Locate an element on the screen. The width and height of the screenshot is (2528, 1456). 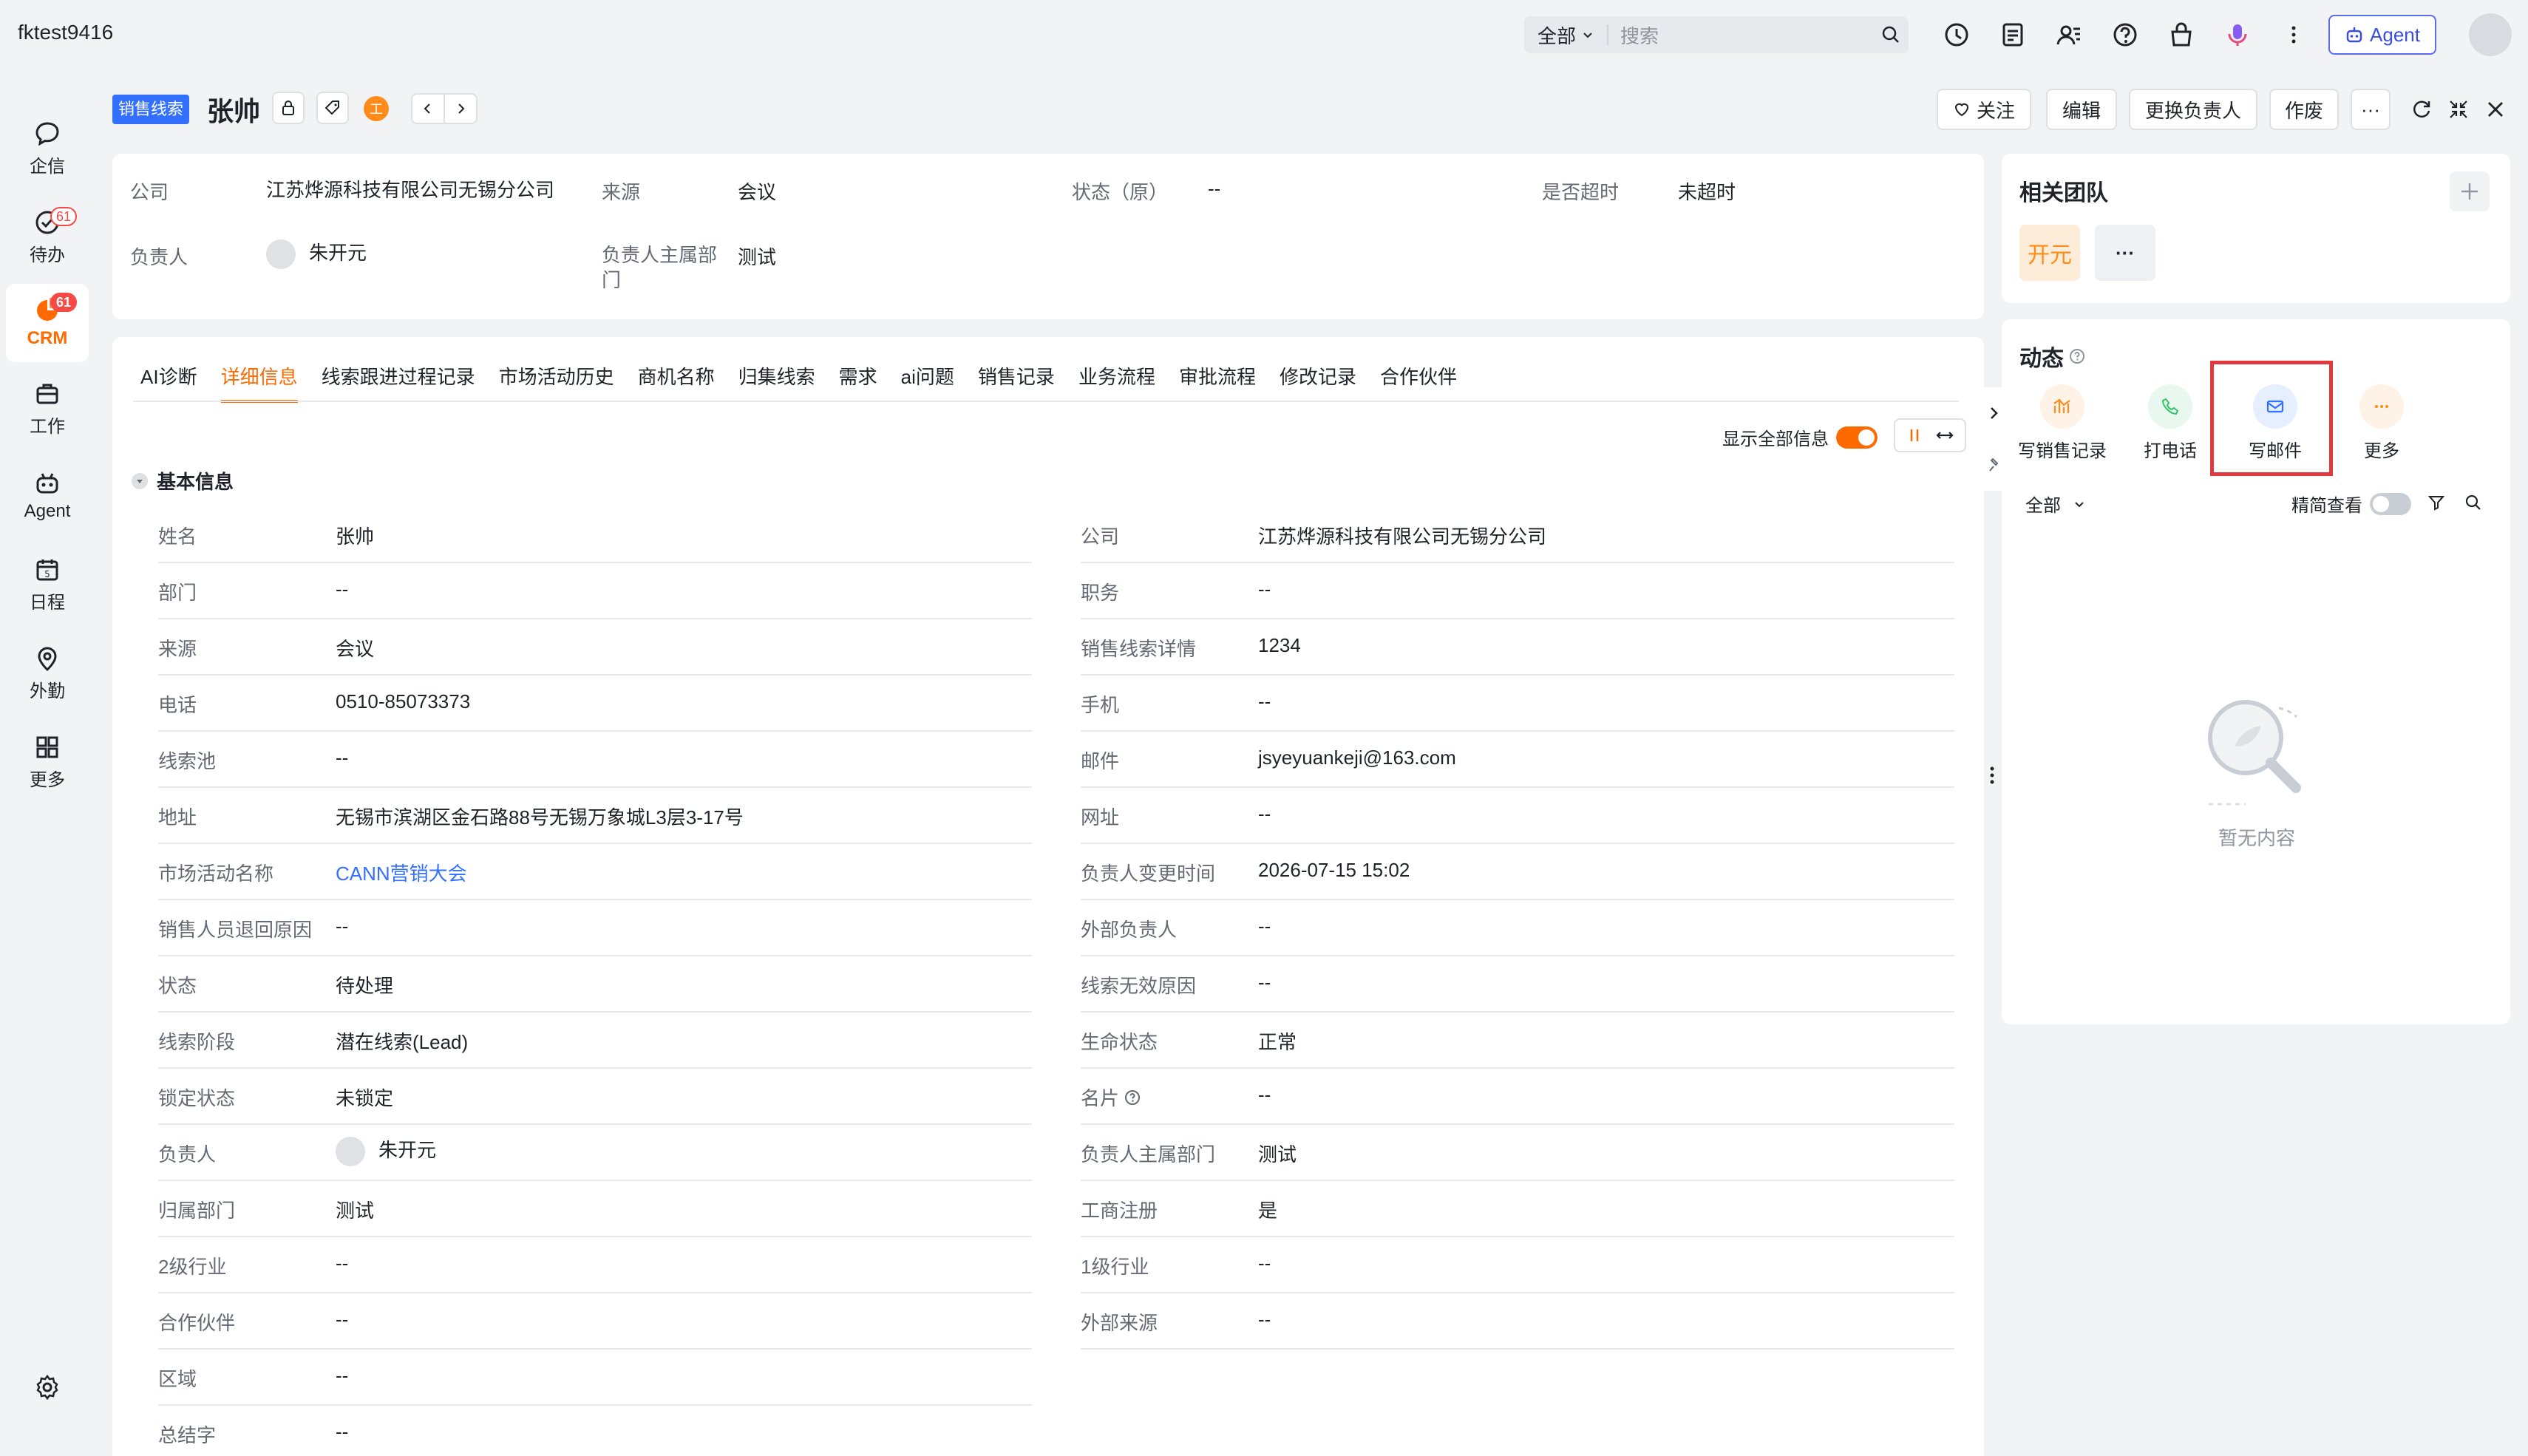
contacts-icon is located at coordinates (2069, 35).